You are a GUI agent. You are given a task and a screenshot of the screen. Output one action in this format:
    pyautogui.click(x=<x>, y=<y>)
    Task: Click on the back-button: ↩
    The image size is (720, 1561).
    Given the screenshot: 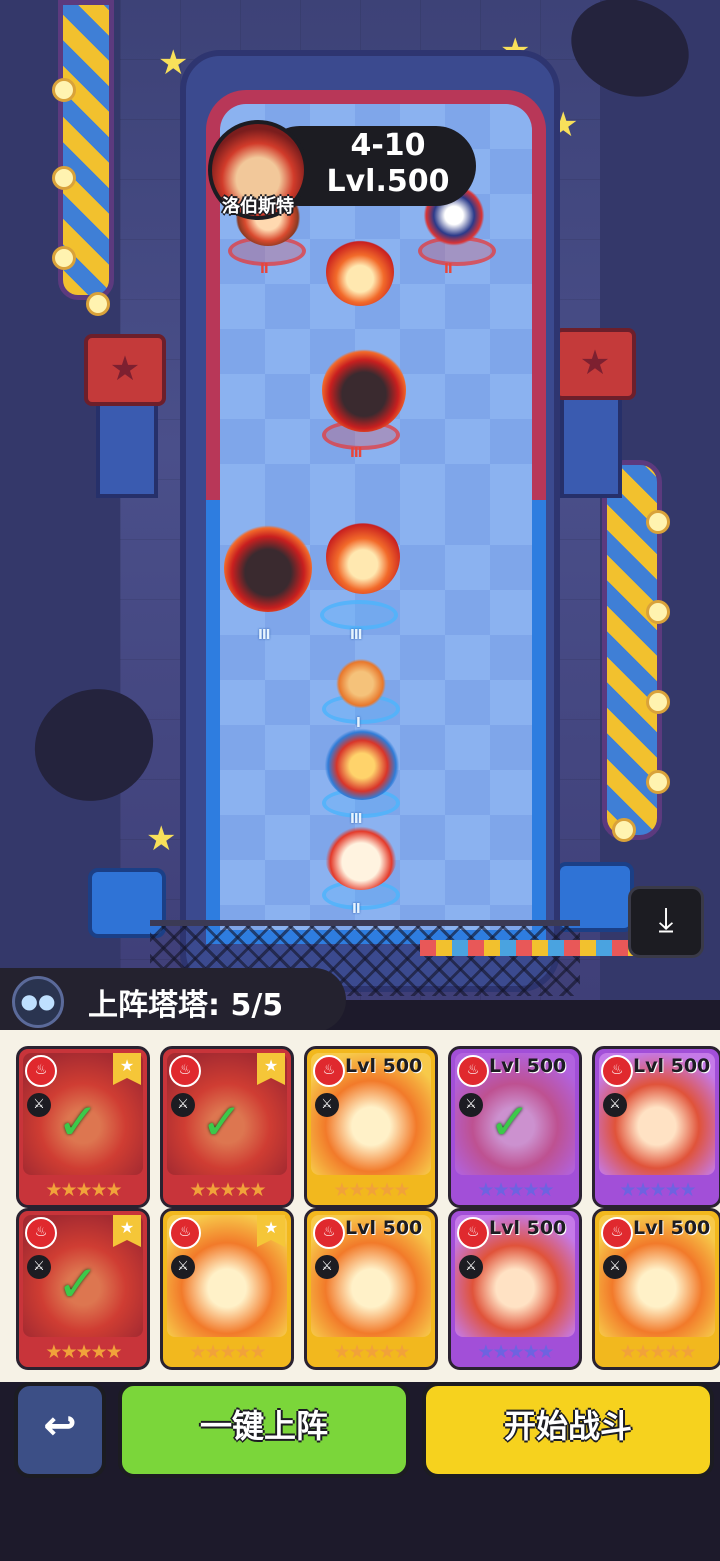 What is the action you would take?
    pyautogui.click(x=60, y=1430)
    